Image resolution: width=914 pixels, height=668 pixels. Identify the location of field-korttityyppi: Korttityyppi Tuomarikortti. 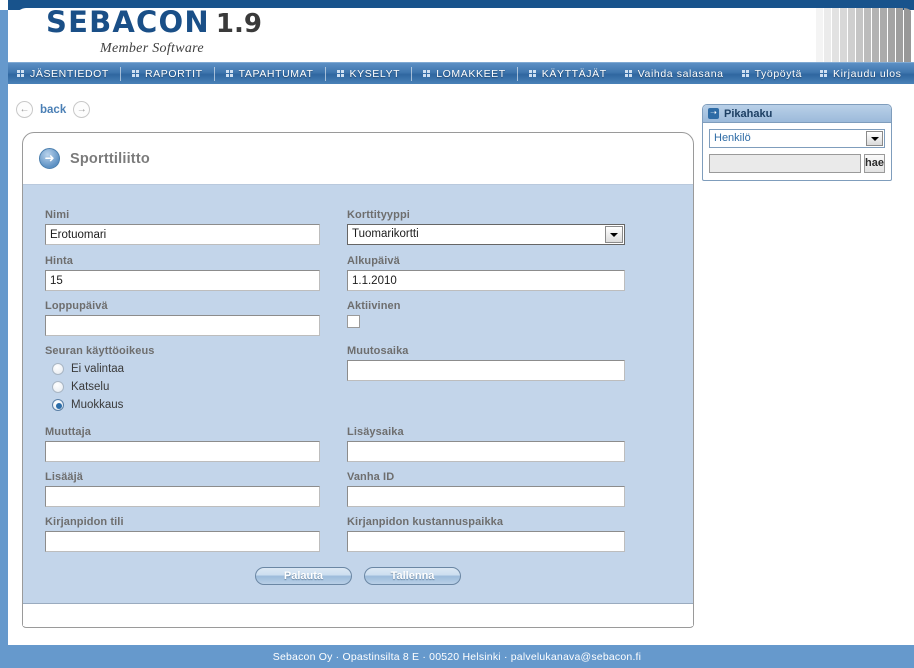
(486, 227).